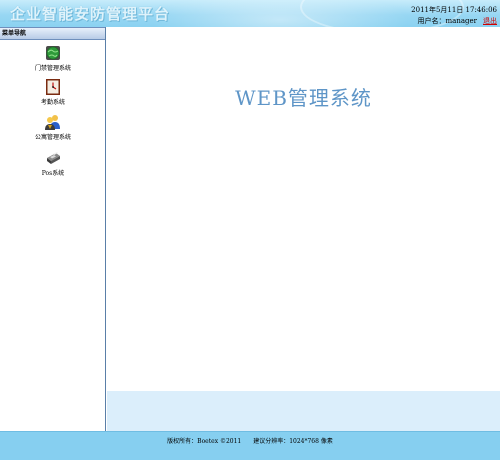 The width and height of the screenshot is (500, 460). What do you see at coordinates (293, 441) in the screenshot?
I see `resolution-hint: 建议分辨率：1024*768 像素` at bounding box center [293, 441].